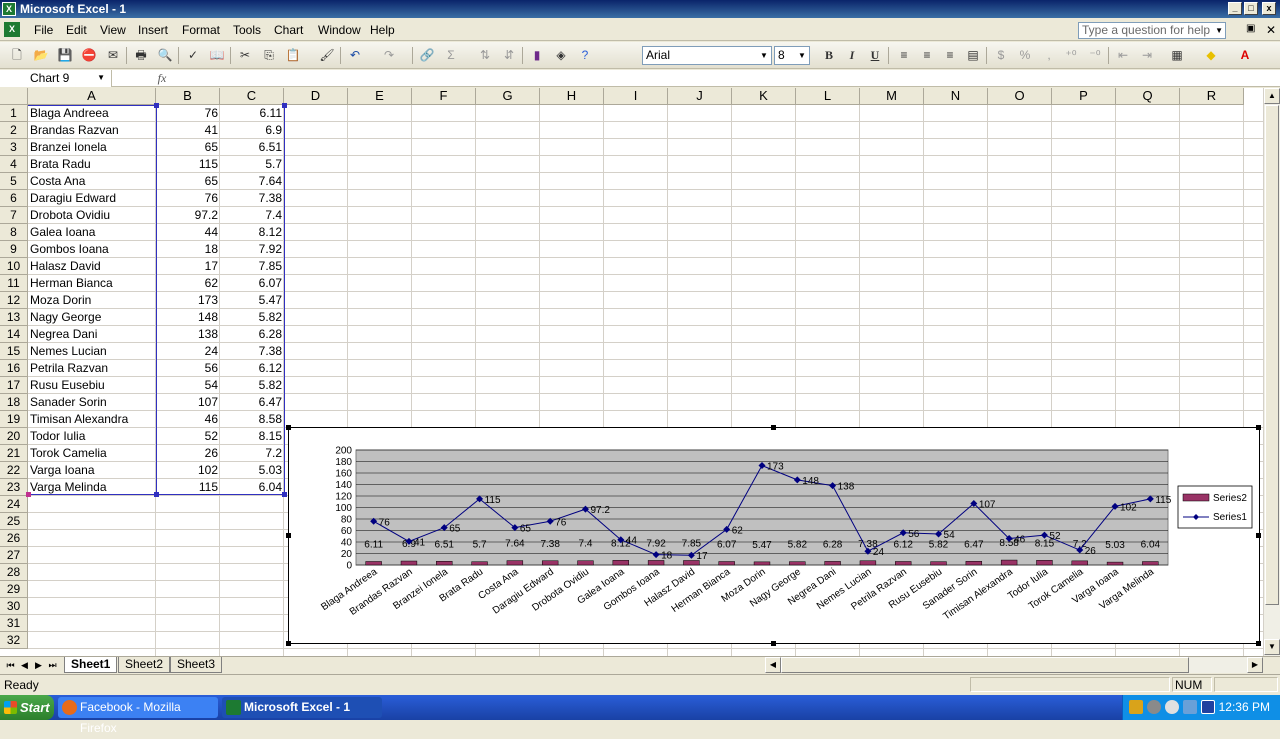  I want to click on increase-decimal-icon: ⁺⁰, so click(1071, 55).